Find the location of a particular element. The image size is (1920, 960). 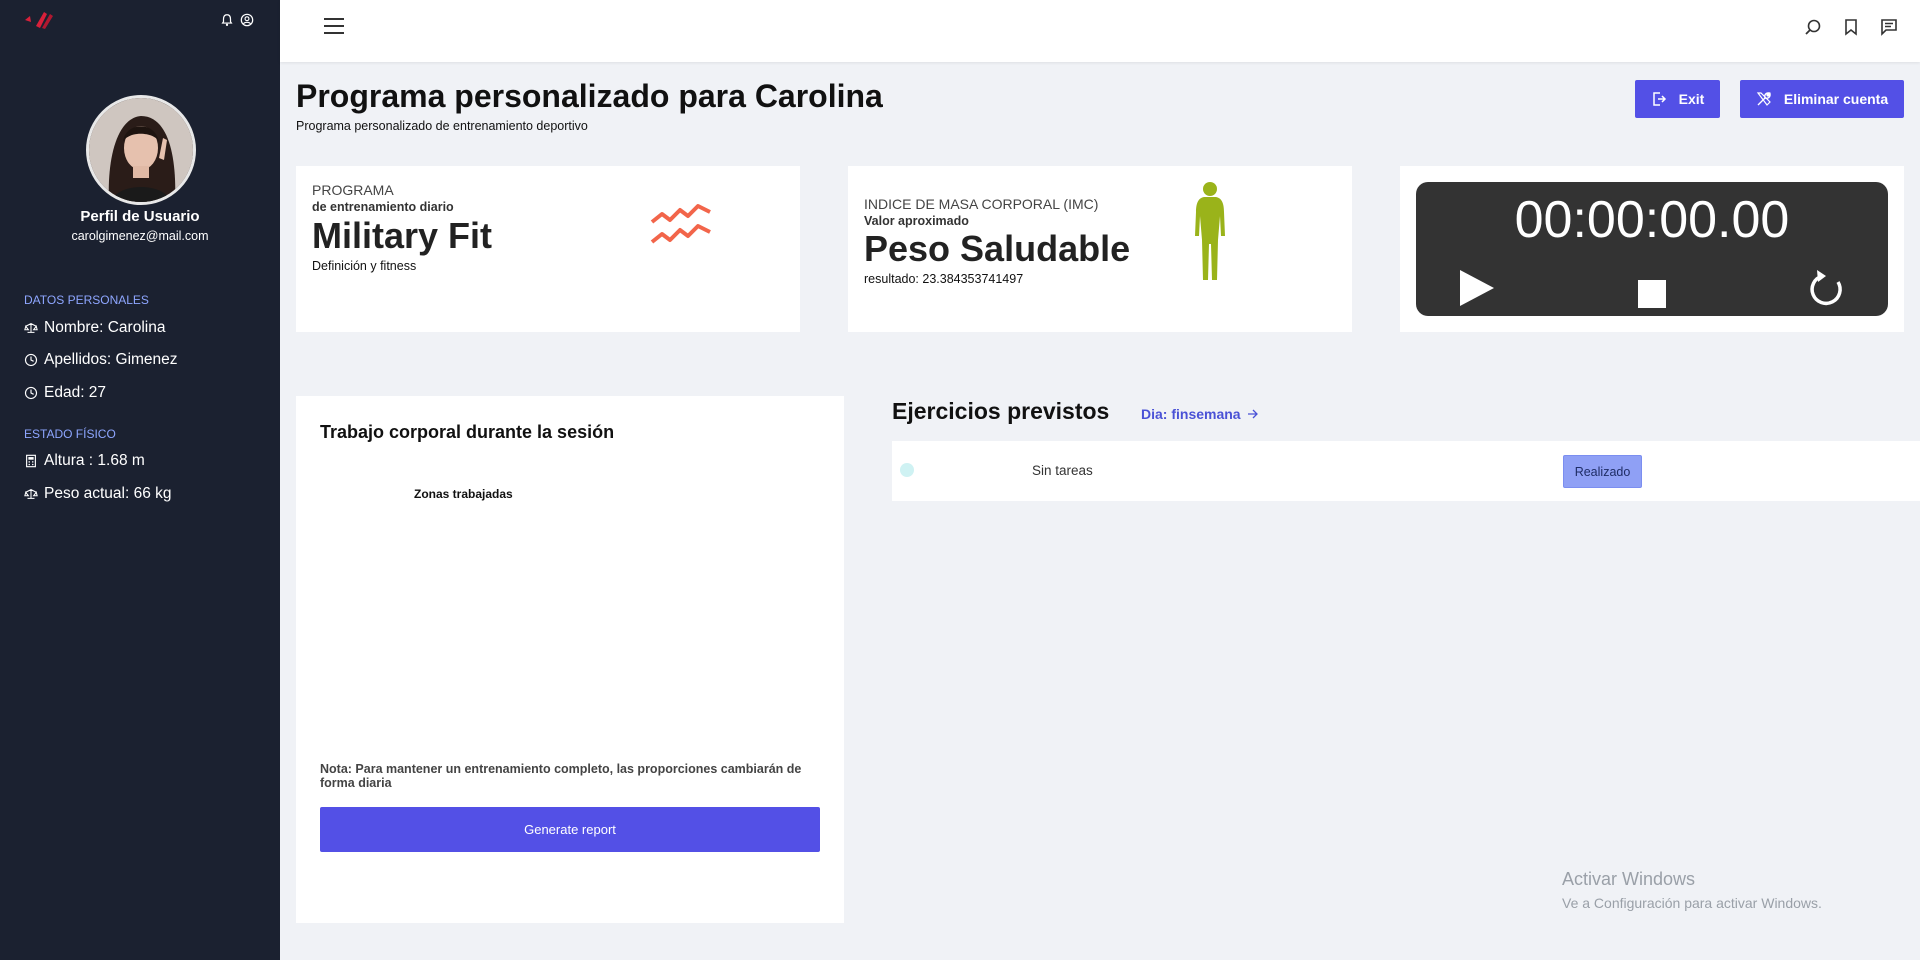

task-row: Sin tareas Realizado is located at coordinates (1406, 471).